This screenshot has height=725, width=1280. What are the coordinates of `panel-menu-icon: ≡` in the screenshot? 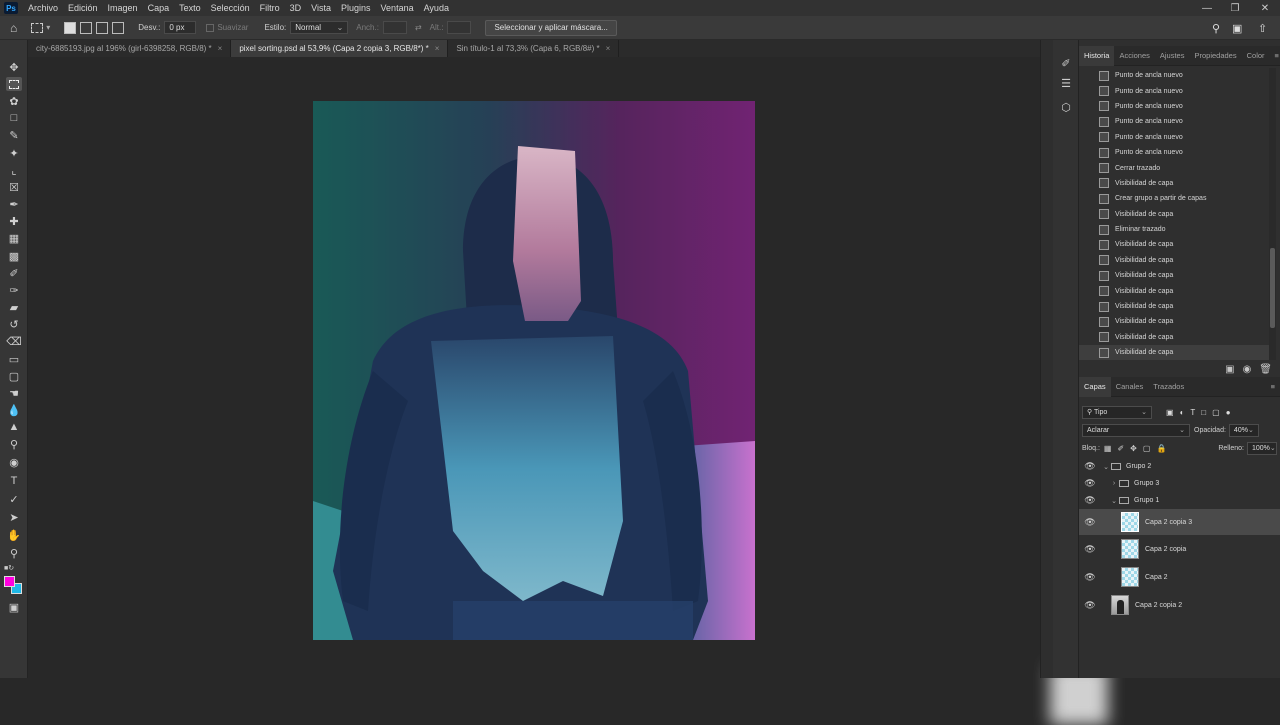 It's located at (1273, 387).